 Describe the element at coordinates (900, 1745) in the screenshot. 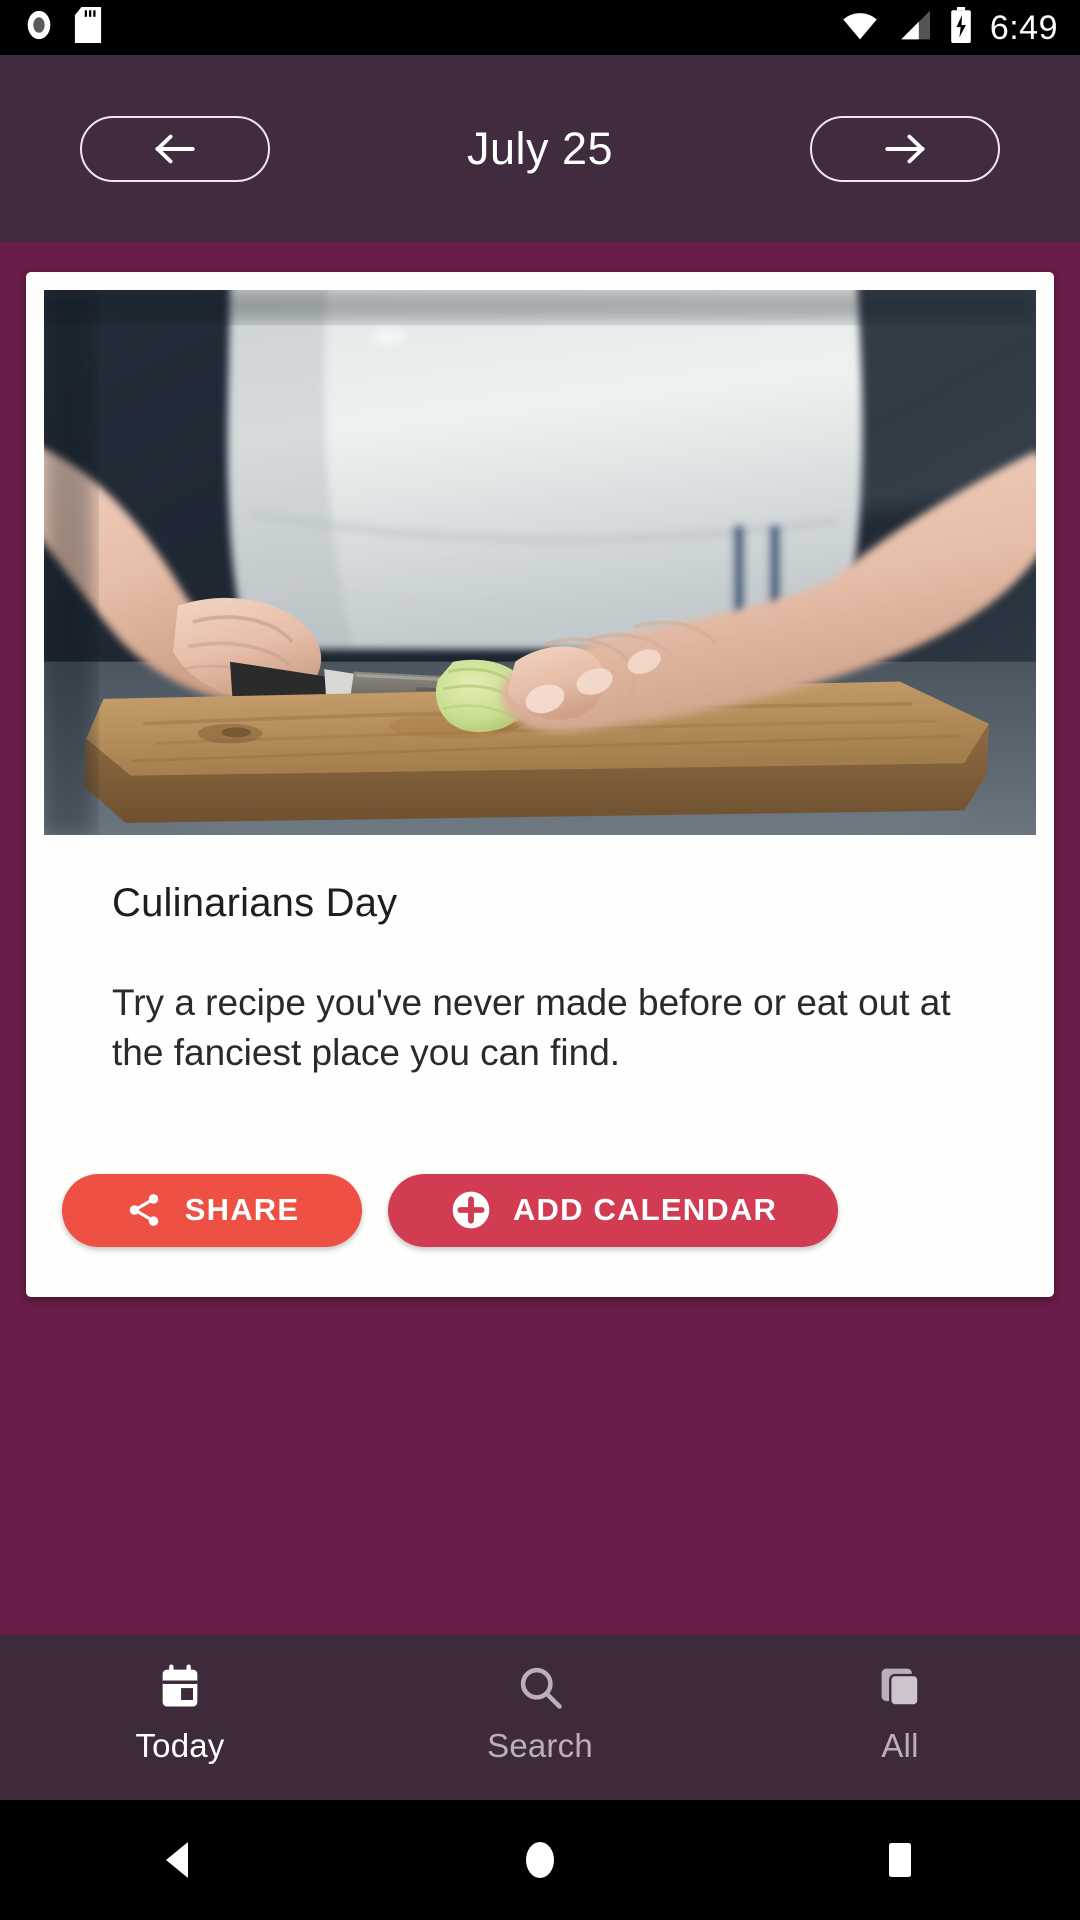

I see `nav-item-all-label: All` at that location.